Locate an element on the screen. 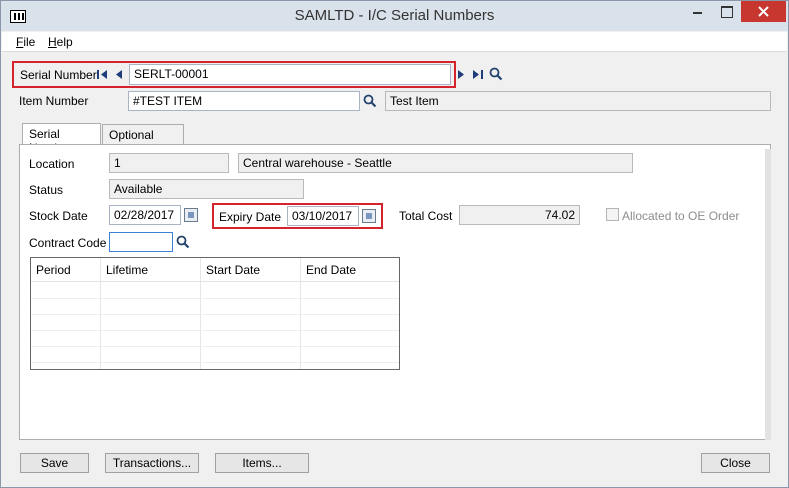  grid-col-start-date: Start Date is located at coordinates (233, 270).